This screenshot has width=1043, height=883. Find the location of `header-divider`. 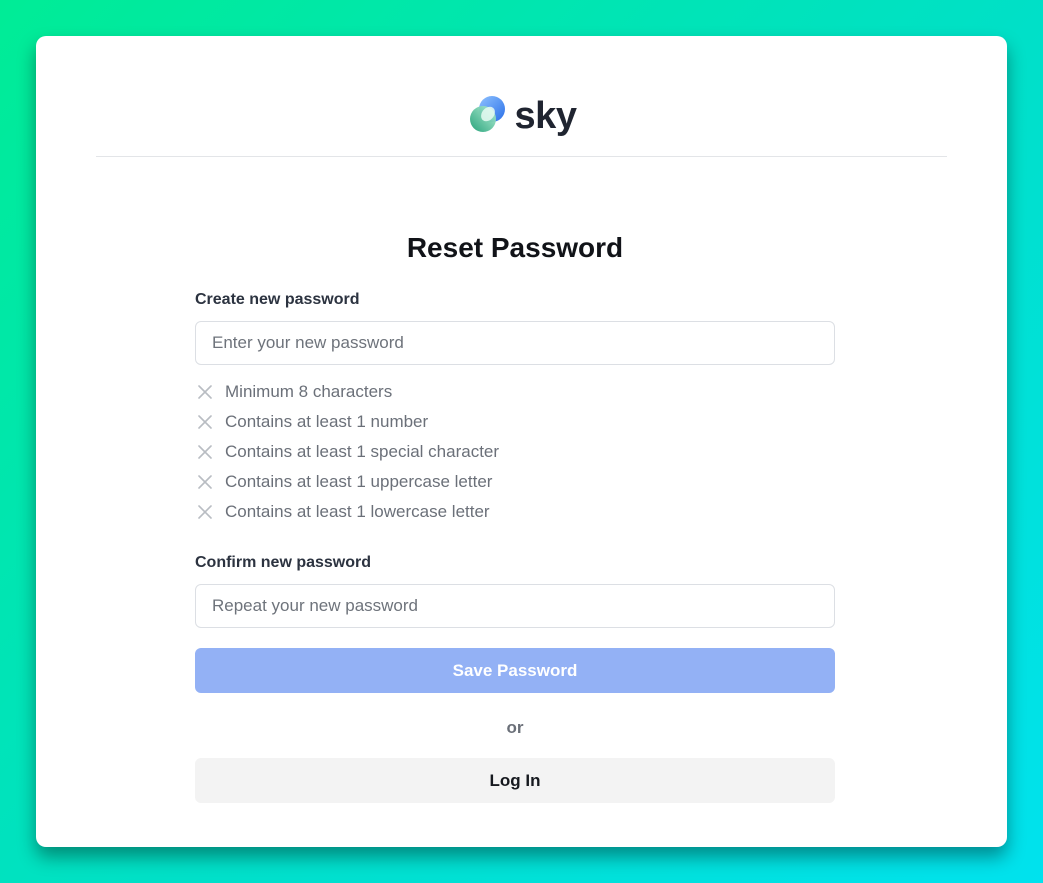

header-divider is located at coordinates (521, 156).